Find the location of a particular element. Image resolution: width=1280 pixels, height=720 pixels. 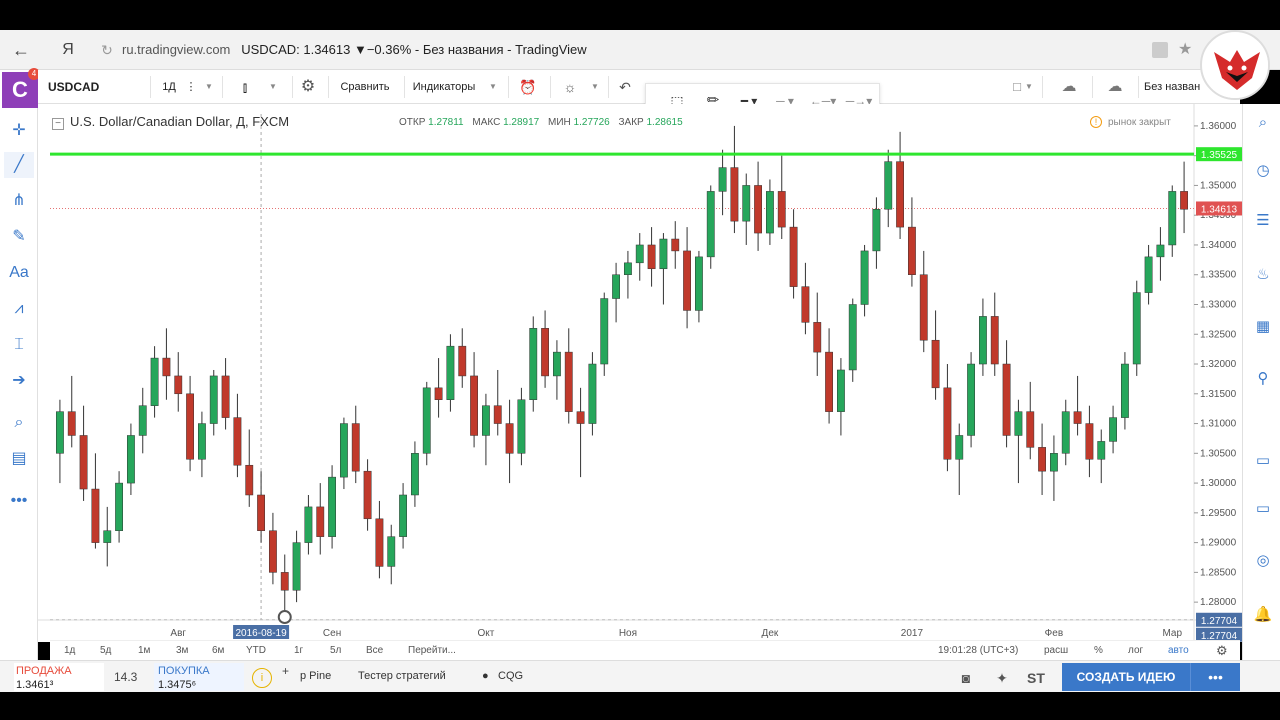

undo-icon: ↶ is located at coordinates (625, 87).